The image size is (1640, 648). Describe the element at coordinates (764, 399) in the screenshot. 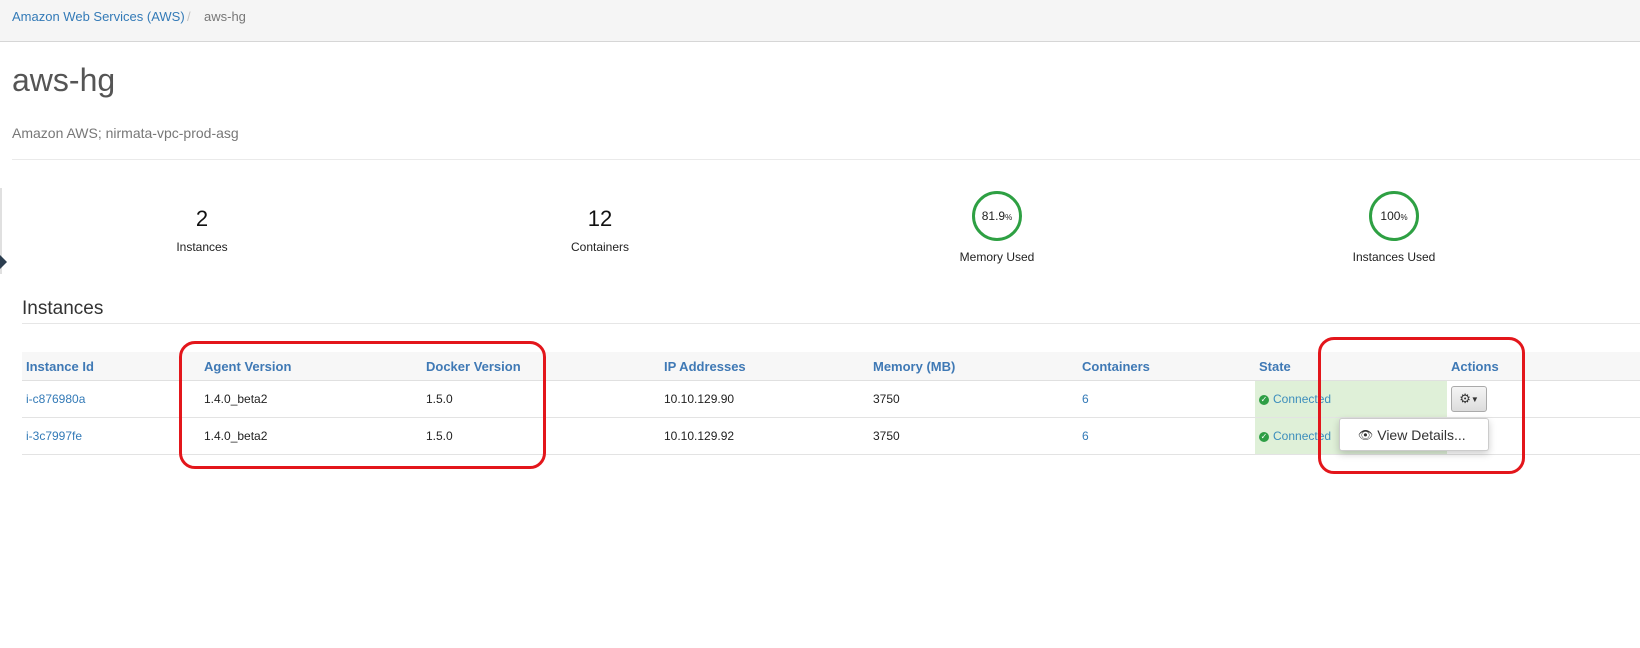

I see `ip-address-cell: 10.10.129.90` at that location.